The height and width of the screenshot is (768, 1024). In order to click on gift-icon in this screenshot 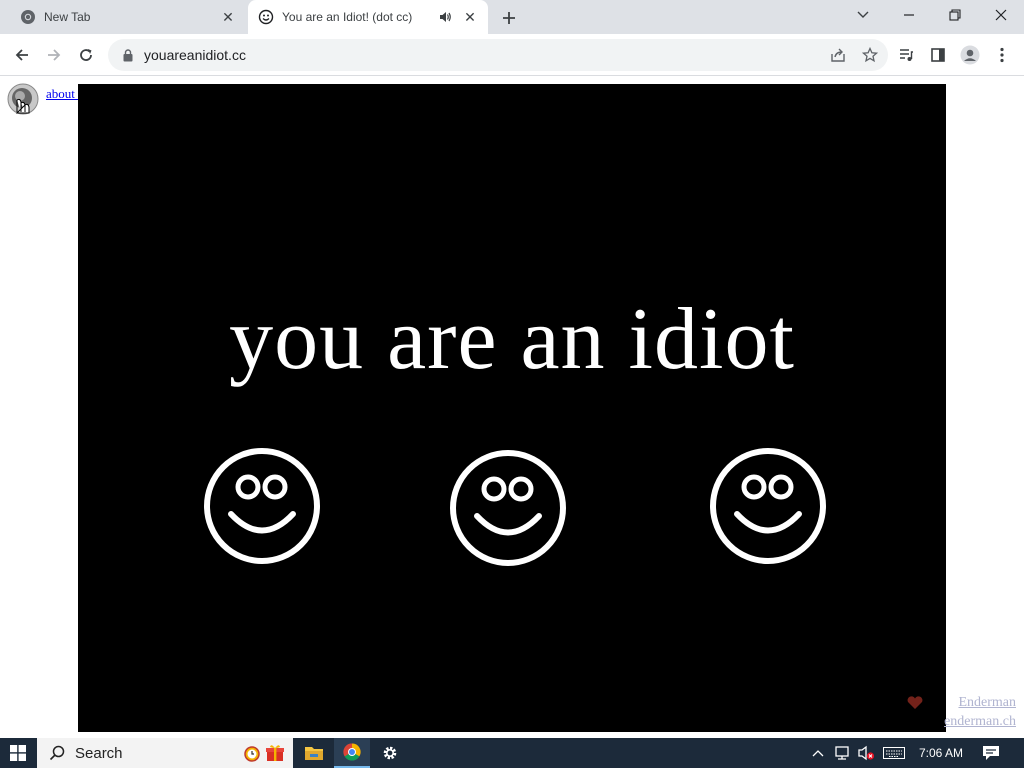, I will do `click(275, 753)`.